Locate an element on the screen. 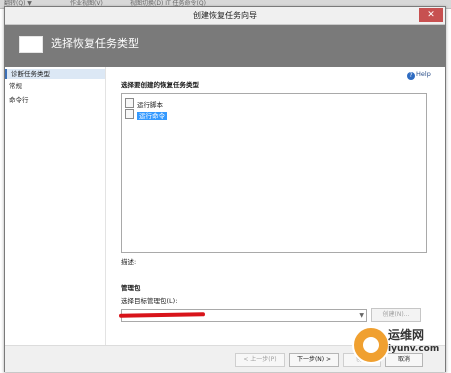 The image size is (451, 373). mgmt-pack-heading: 管理包 is located at coordinates (131, 288).